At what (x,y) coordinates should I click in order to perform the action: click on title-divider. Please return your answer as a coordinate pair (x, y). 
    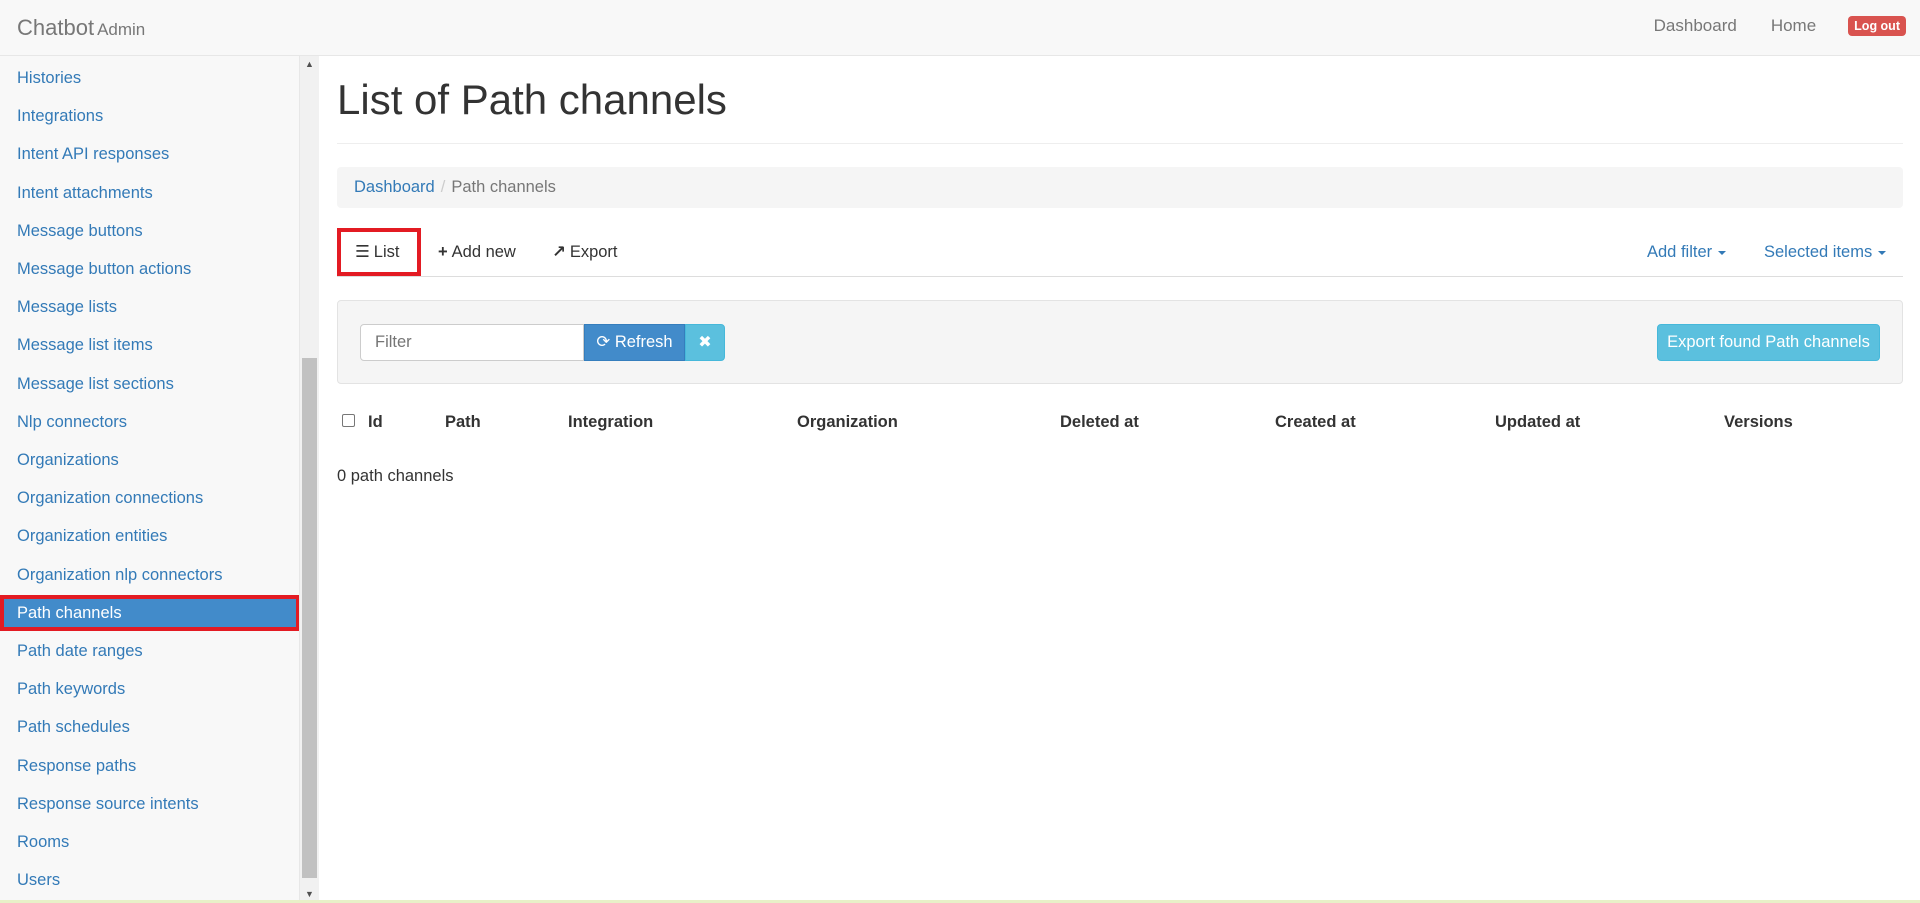
    Looking at the image, I should click on (1120, 143).